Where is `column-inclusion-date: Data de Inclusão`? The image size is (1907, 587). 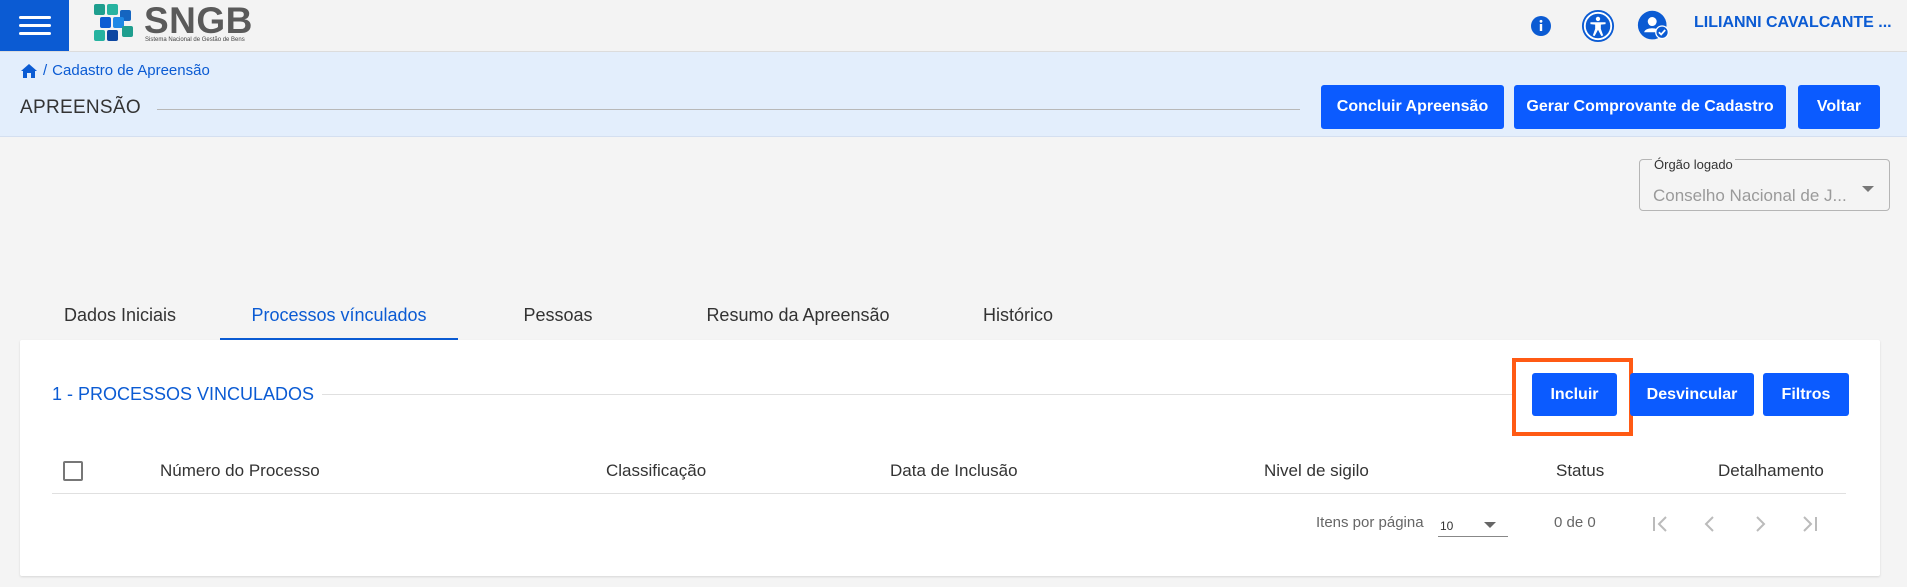
column-inclusion-date: Data de Inclusão is located at coordinates (954, 471).